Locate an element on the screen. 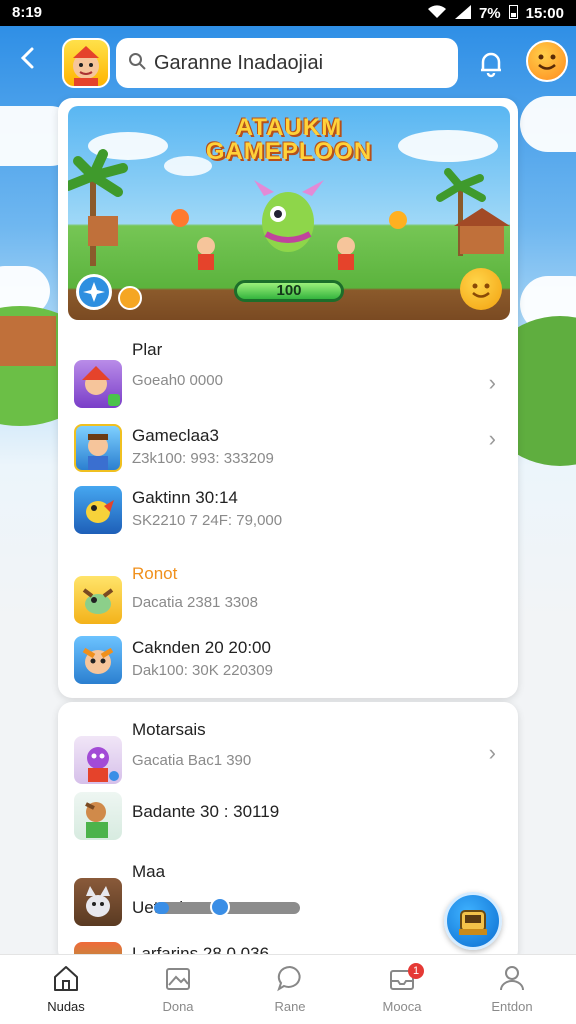 This screenshot has height=1024, width=576. search-bar is located at coordinates (287, 63).